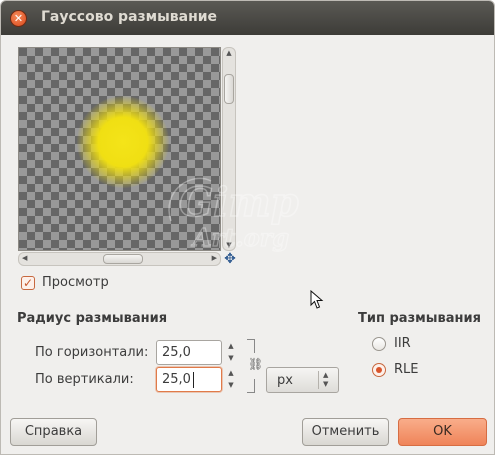 The image size is (495, 455). I want to click on horizontal-radius-input: 25,0, so click(189, 352).